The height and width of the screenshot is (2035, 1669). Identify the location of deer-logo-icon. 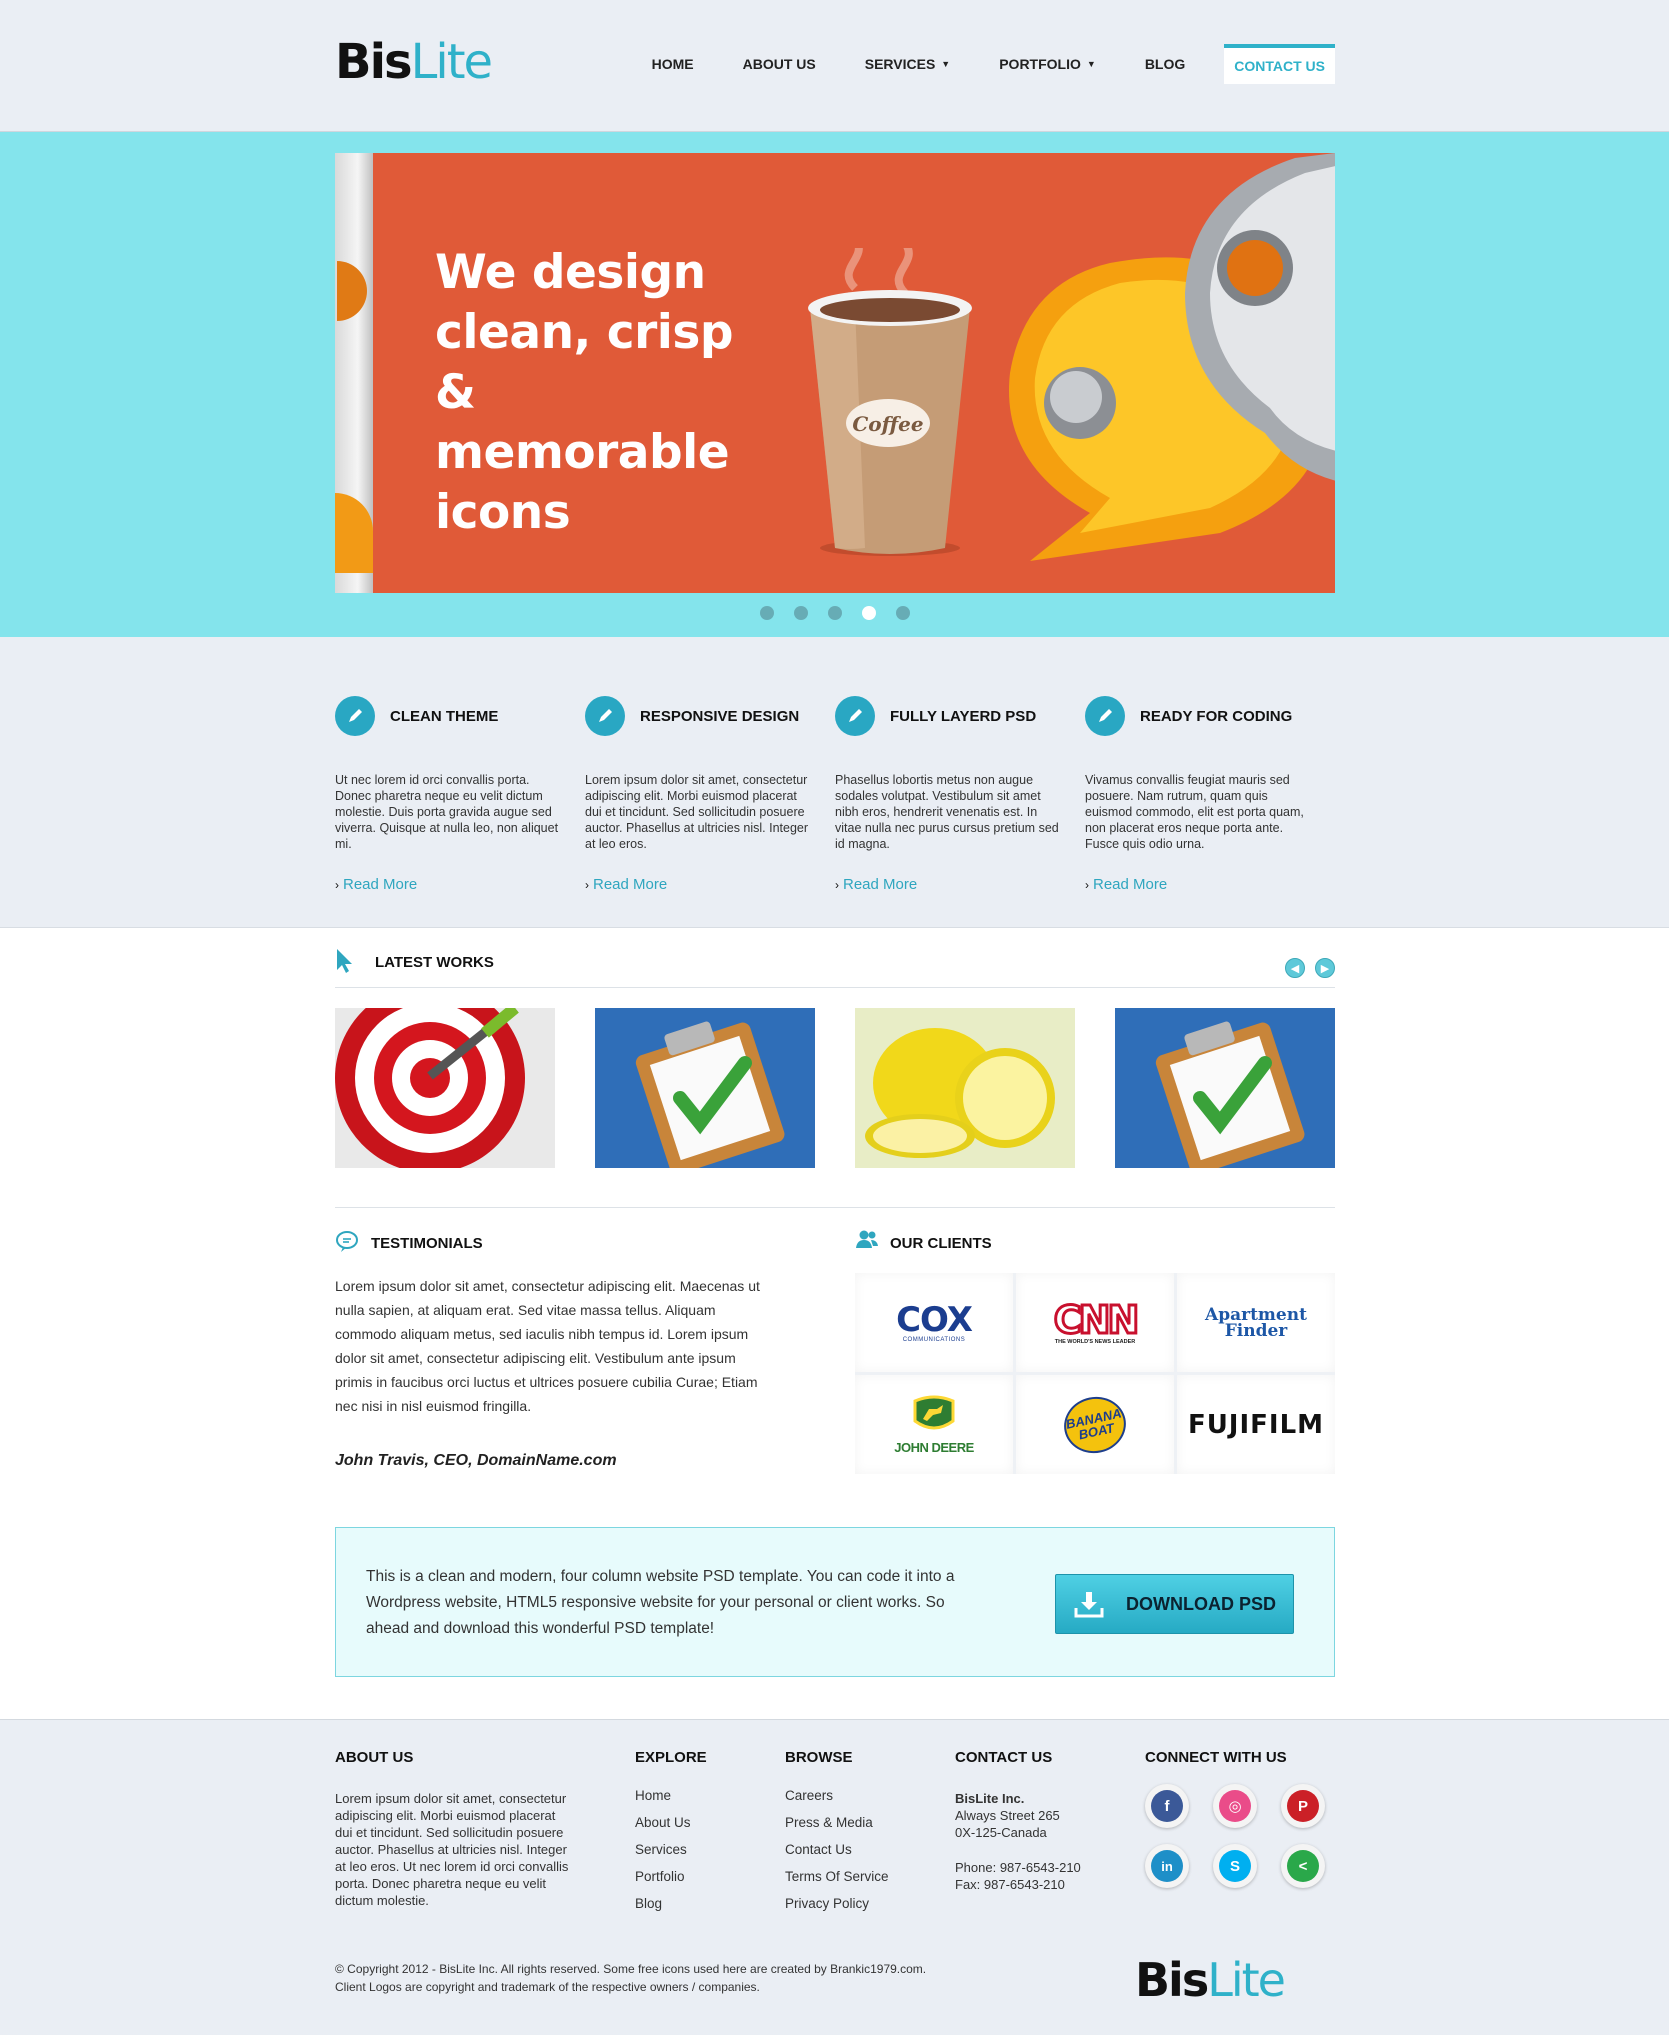
(934, 1412).